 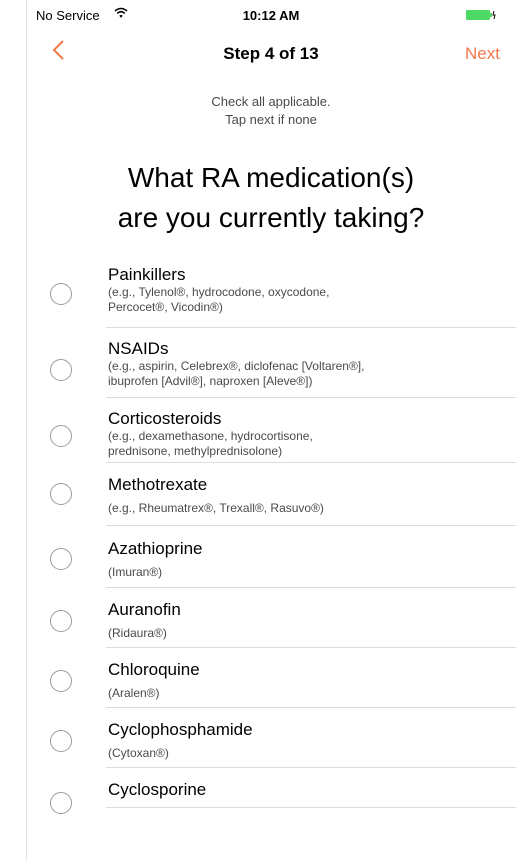 I want to click on option-subtitle: (Aralen®), so click(x=134, y=693).